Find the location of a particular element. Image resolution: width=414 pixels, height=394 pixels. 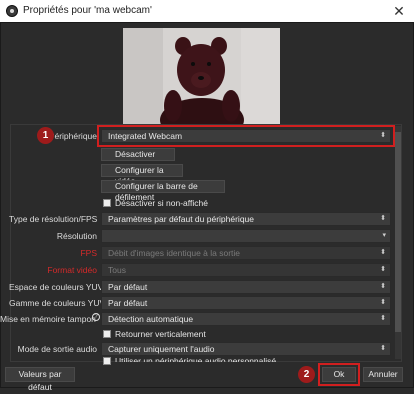

defaults-button: Valeurs par défaut is located at coordinates (40, 379).